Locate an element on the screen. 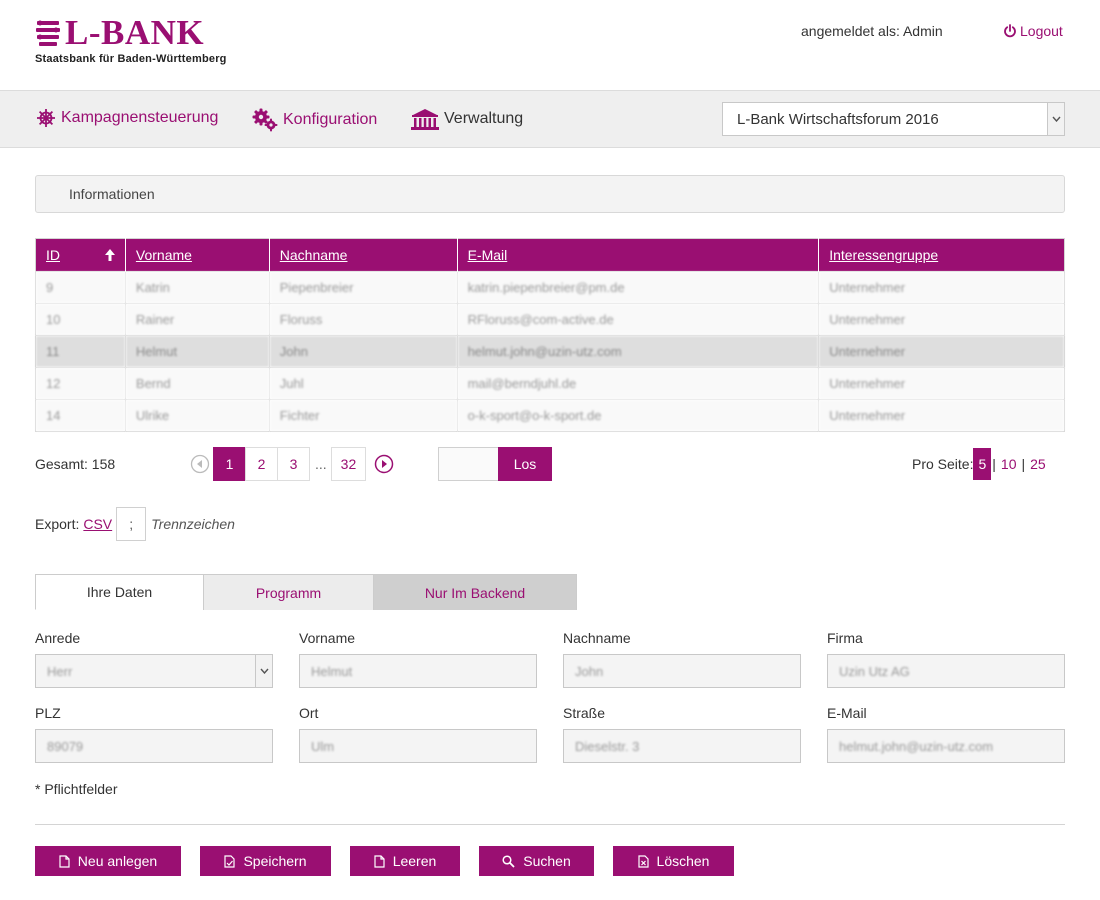  vorname-label: Vorname is located at coordinates (327, 638).